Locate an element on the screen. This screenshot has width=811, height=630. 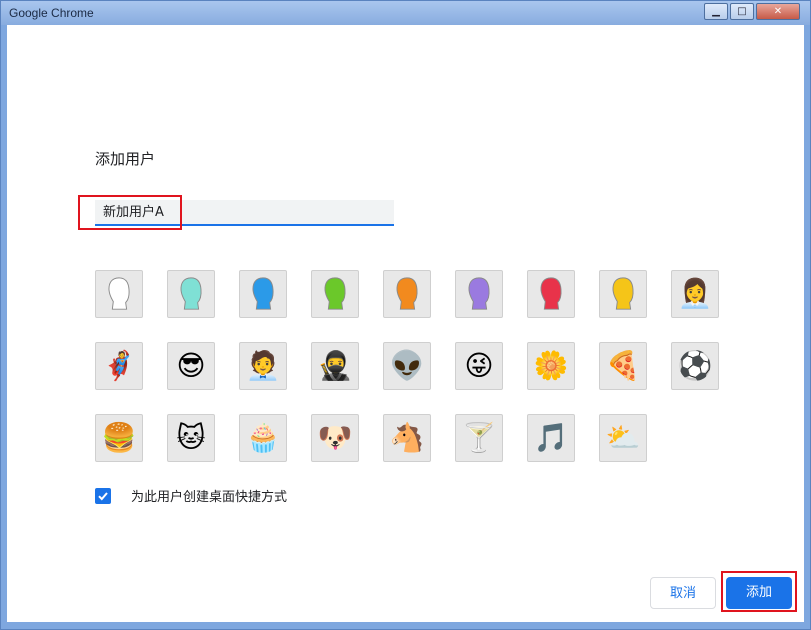
avatar-margarita: 🍸 is located at coordinates (479, 438).